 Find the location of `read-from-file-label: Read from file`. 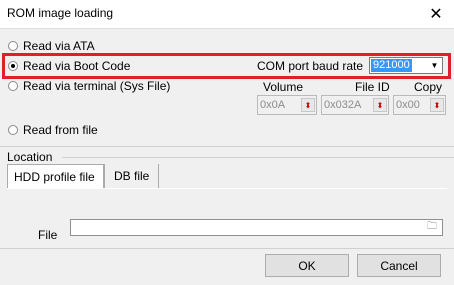

read-from-file-label: Read from file is located at coordinates (60, 130).